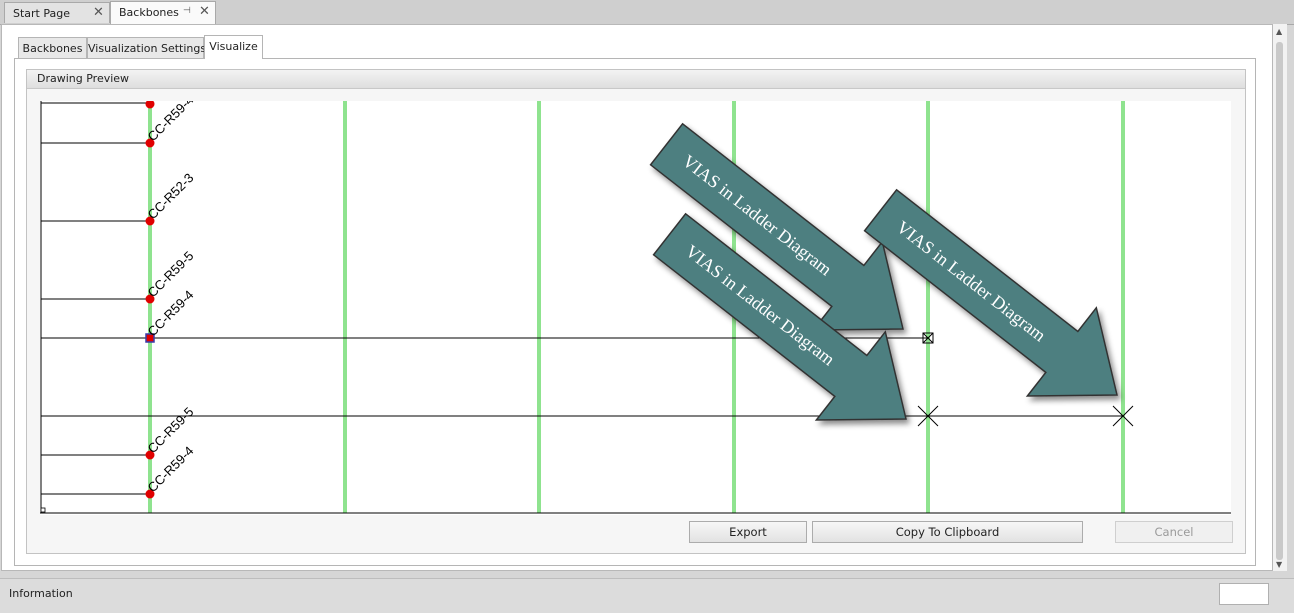 This screenshot has width=1294, height=613. What do you see at coordinates (43, 510) in the screenshot?
I see `origin-marker` at bounding box center [43, 510].